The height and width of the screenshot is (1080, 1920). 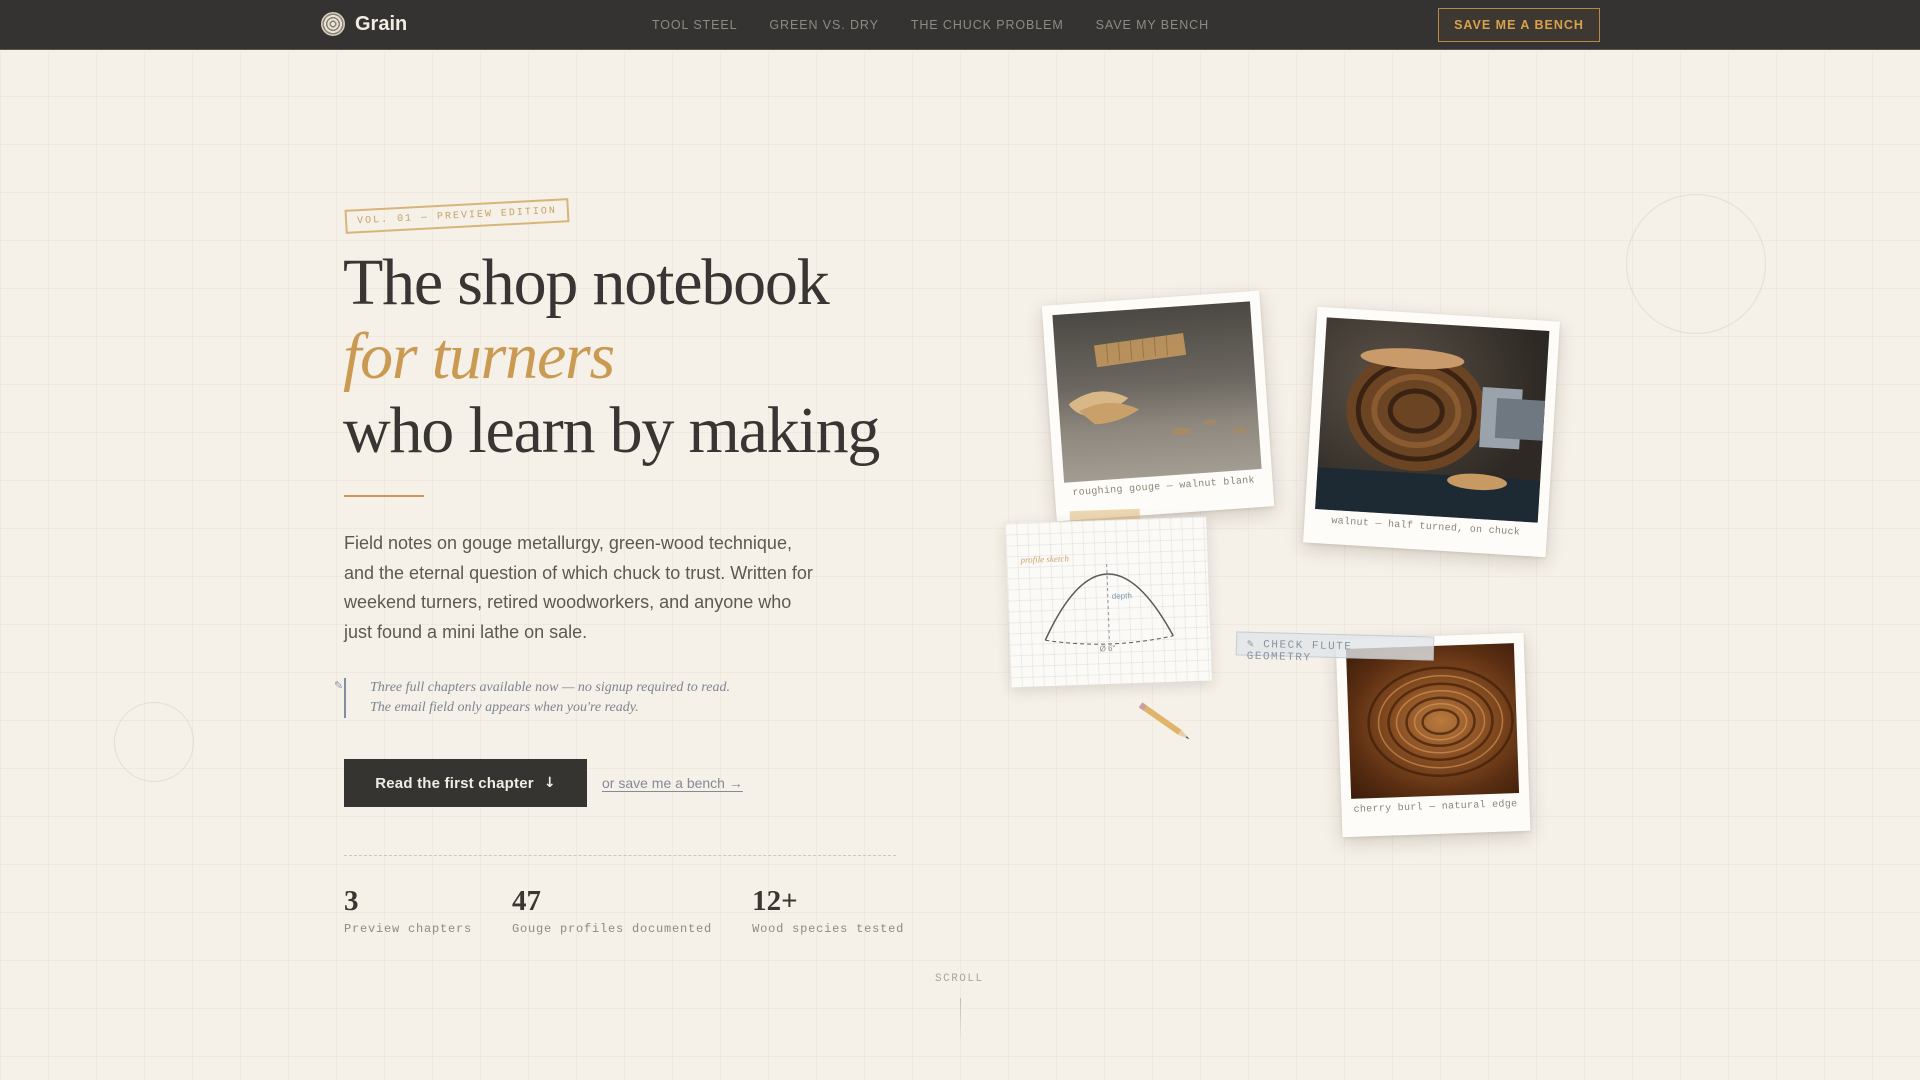 What do you see at coordinates (454, 783) in the screenshot?
I see `read-first-chapter-label: Read the first chapter` at bounding box center [454, 783].